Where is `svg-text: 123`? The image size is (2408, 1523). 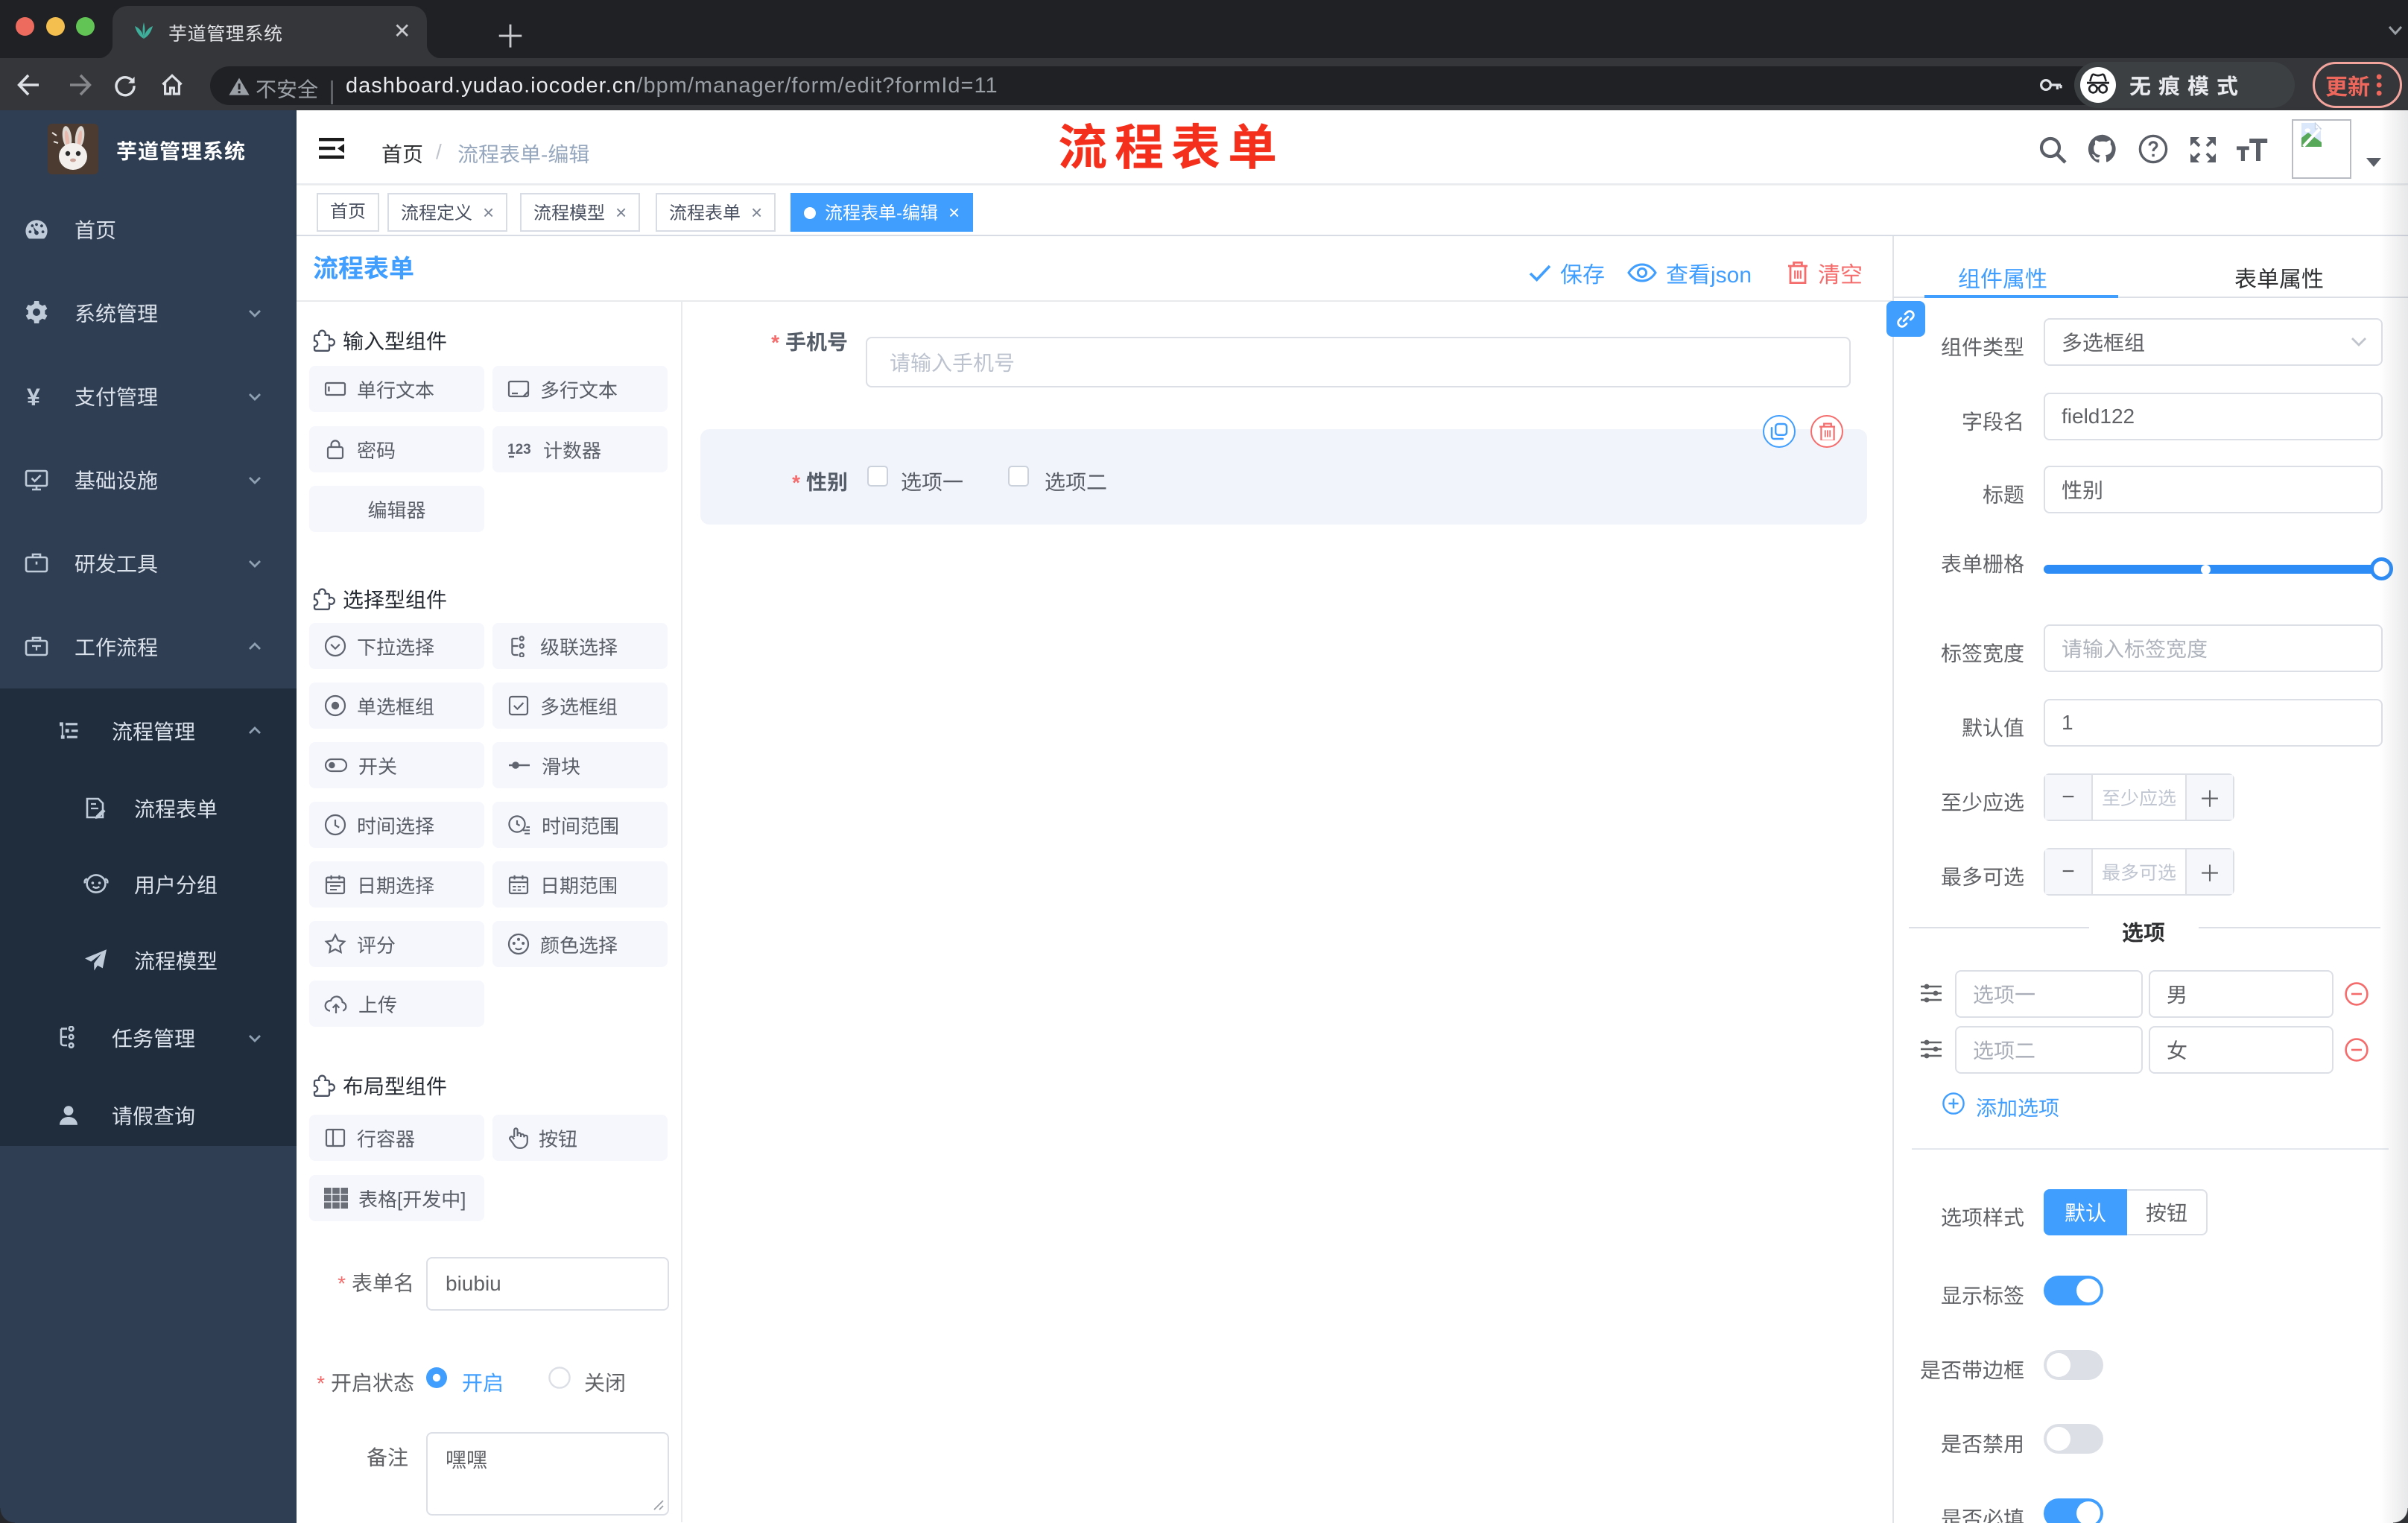
svg-text: 123 is located at coordinates (519, 449).